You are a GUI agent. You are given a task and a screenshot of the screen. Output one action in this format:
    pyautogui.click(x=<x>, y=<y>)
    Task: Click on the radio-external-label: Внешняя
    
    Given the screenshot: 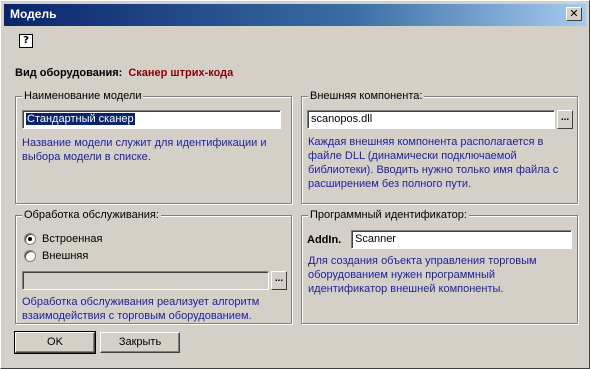 What is the action you would take?
    pyautogui.click(x=65, y=256)
    